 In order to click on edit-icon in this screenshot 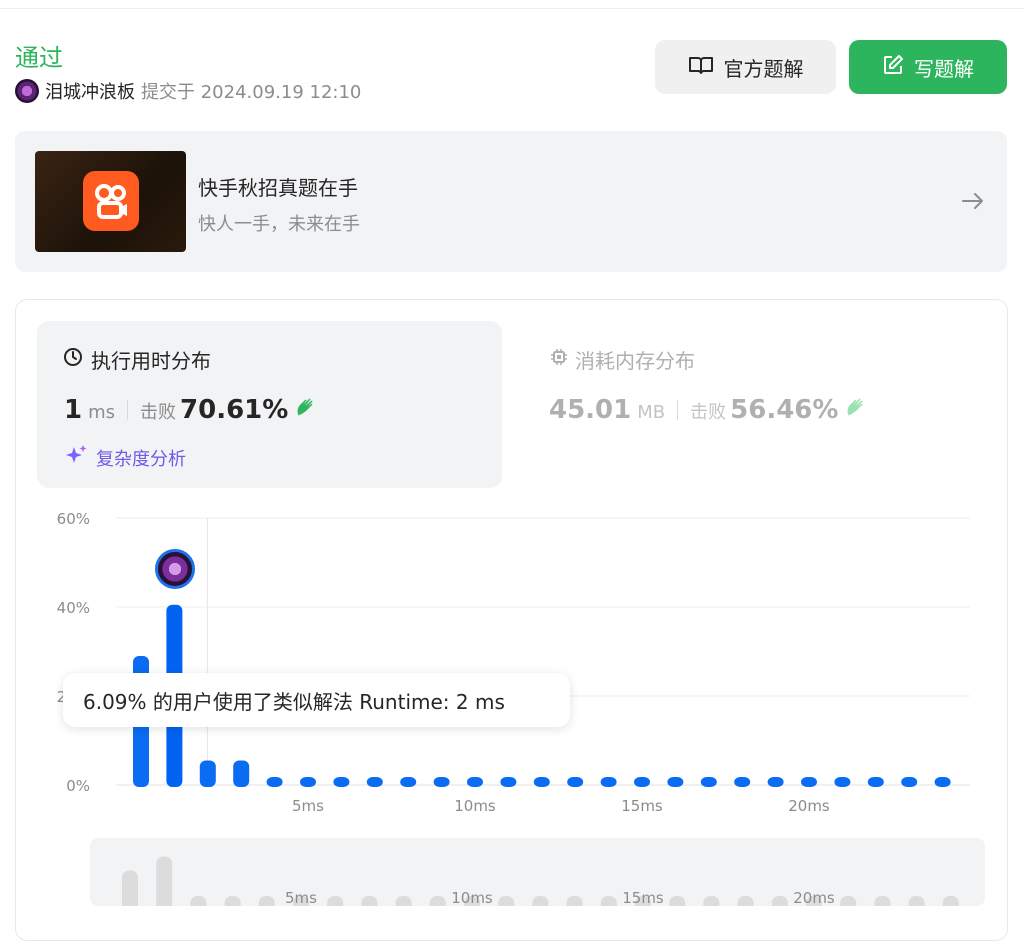, I will do `click(898, 67)`.